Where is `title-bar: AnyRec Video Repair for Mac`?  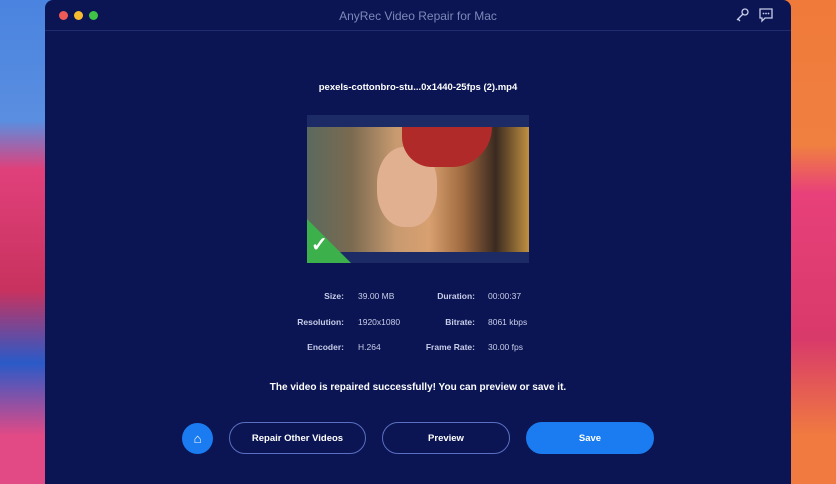 title-bar: AnyRec Video Repair for Mac is located at coordinates (418, 15).